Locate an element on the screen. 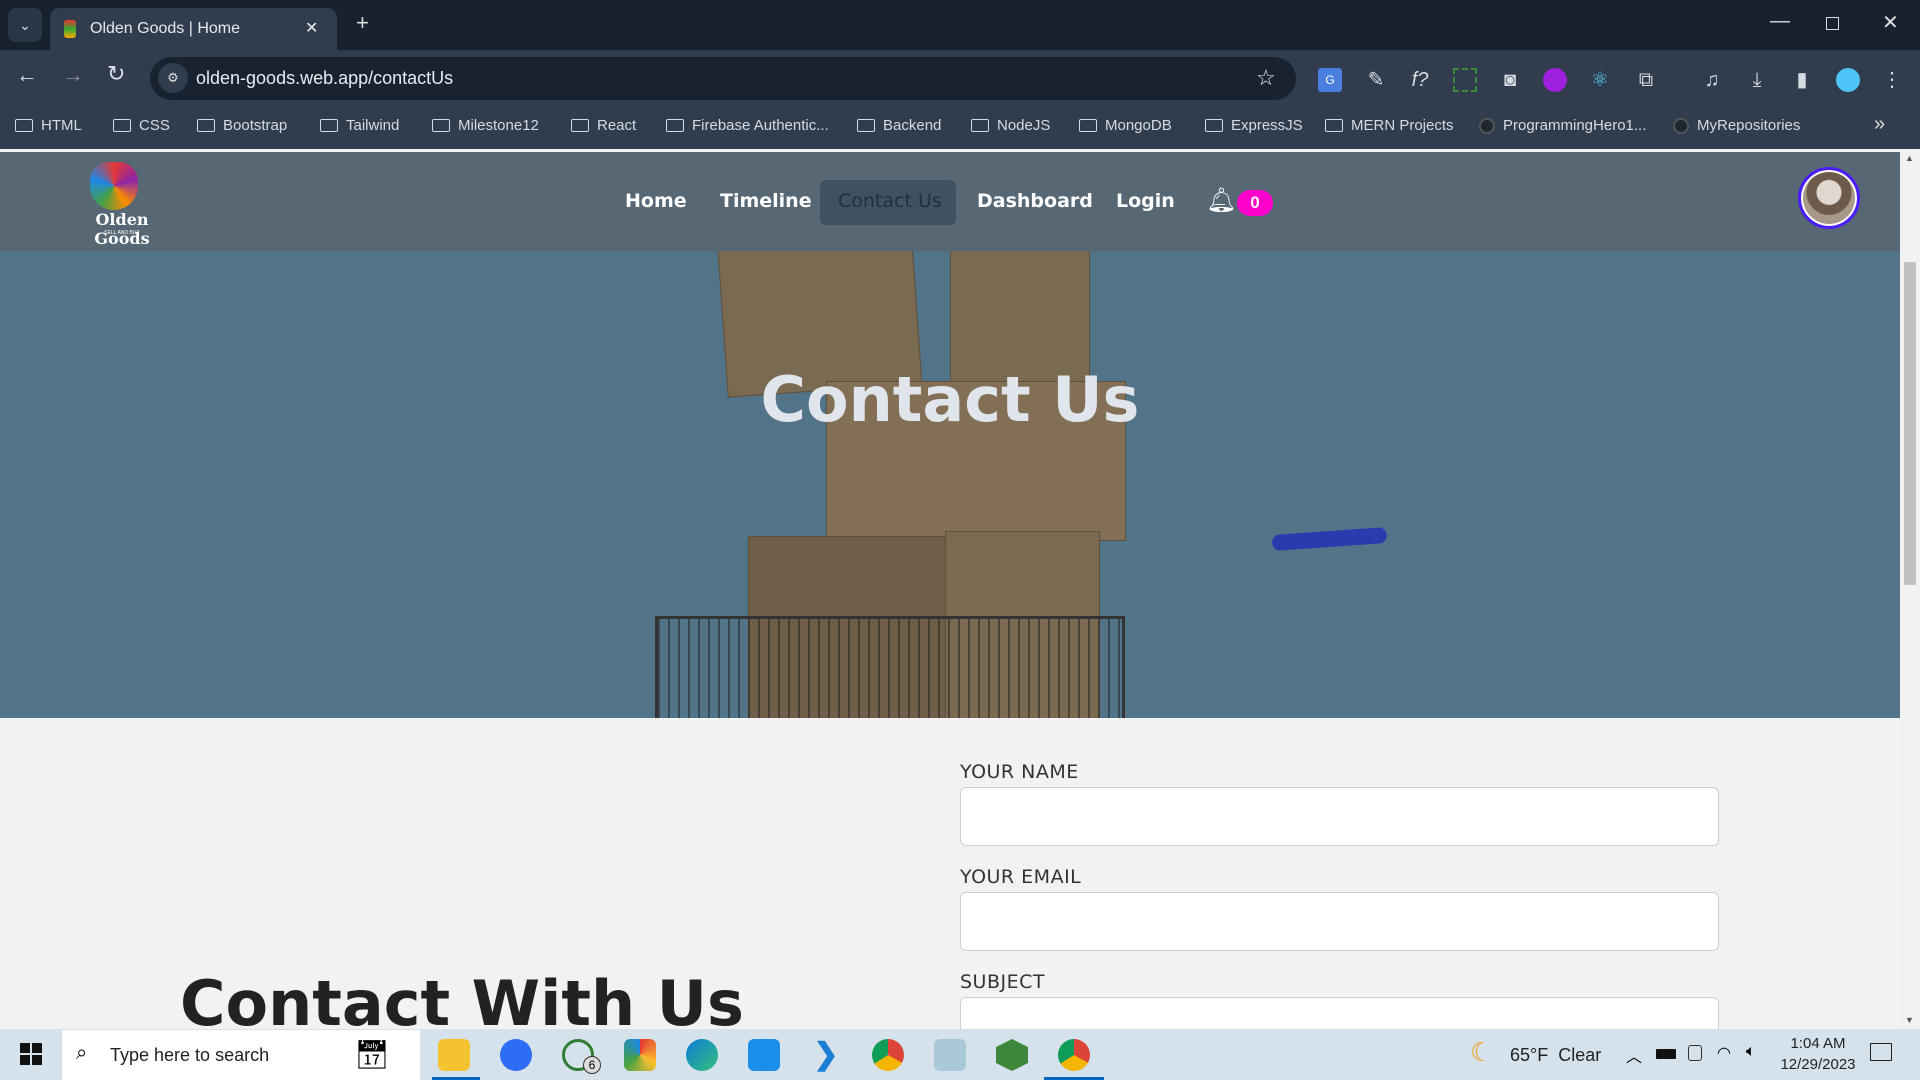 The height and width of the screenshot is (1080, 1920). nav-login: Login is located at coordinates (1145, 201).